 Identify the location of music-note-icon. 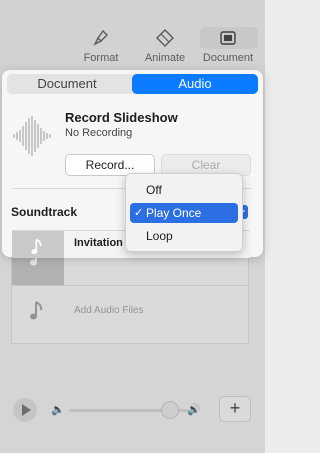
(36, 246).